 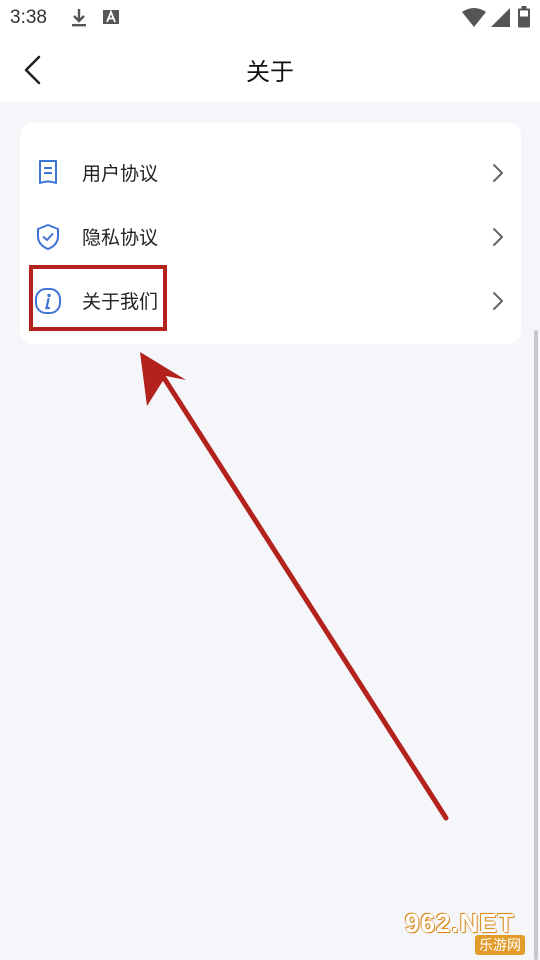 What do you see at coordinates (120, 302) in the screenshot?
I see `menu-item-label: 关于我们` at bounding box center [120, 302].